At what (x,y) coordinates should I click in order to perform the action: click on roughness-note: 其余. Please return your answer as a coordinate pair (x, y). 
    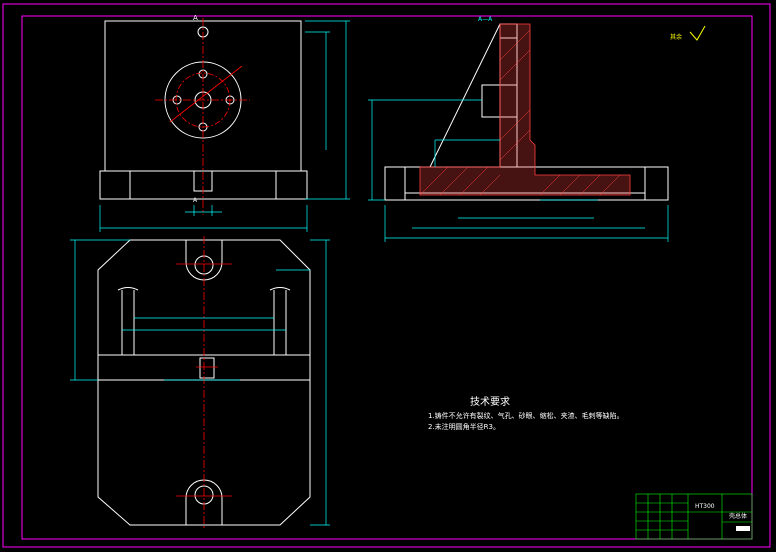
    Looking at the image, I should click on (676, 37).